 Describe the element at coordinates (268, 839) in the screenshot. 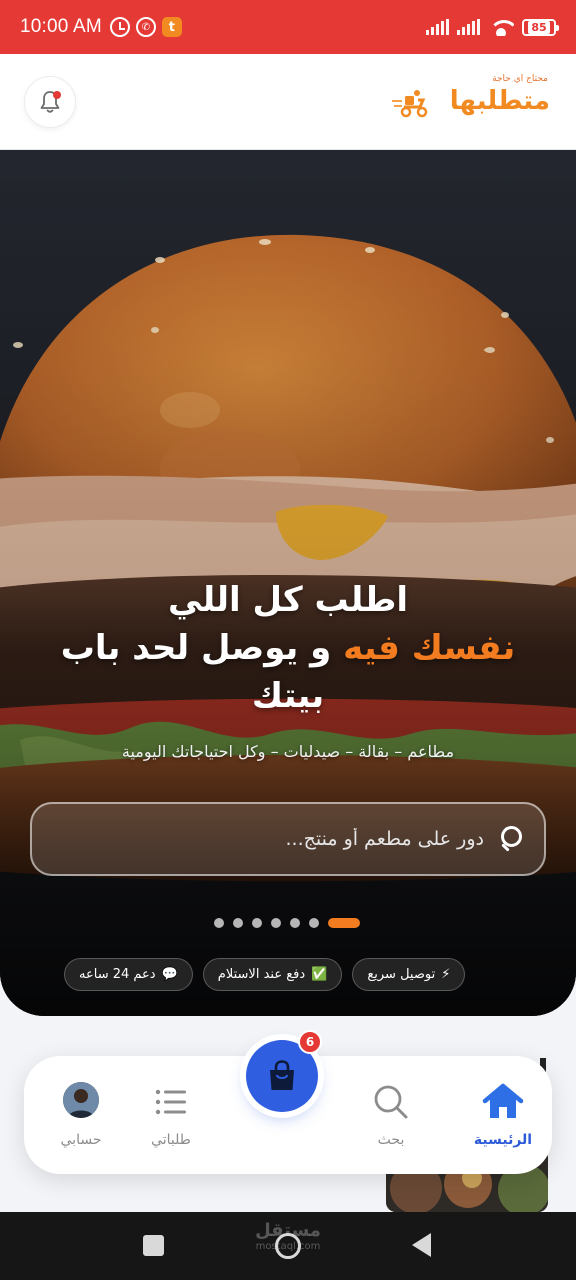

I see `search-input` at that location.